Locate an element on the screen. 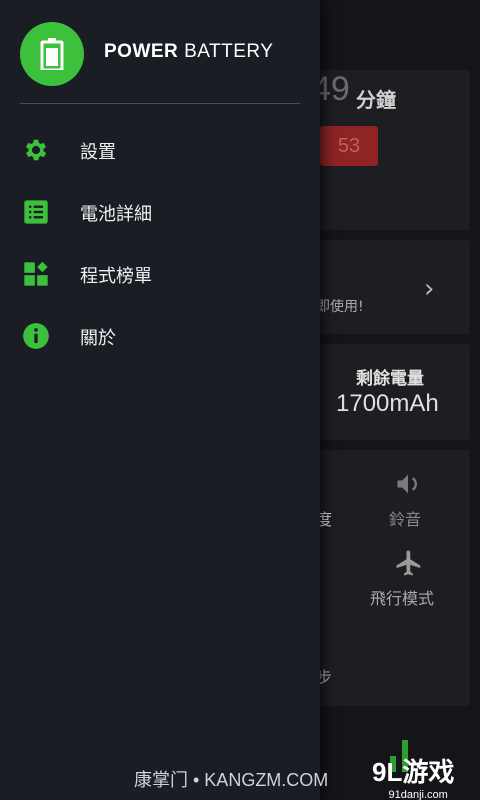 This screenshot has height=800, width=480. tip-text: 即使用! is located at coordinates (340, 307).